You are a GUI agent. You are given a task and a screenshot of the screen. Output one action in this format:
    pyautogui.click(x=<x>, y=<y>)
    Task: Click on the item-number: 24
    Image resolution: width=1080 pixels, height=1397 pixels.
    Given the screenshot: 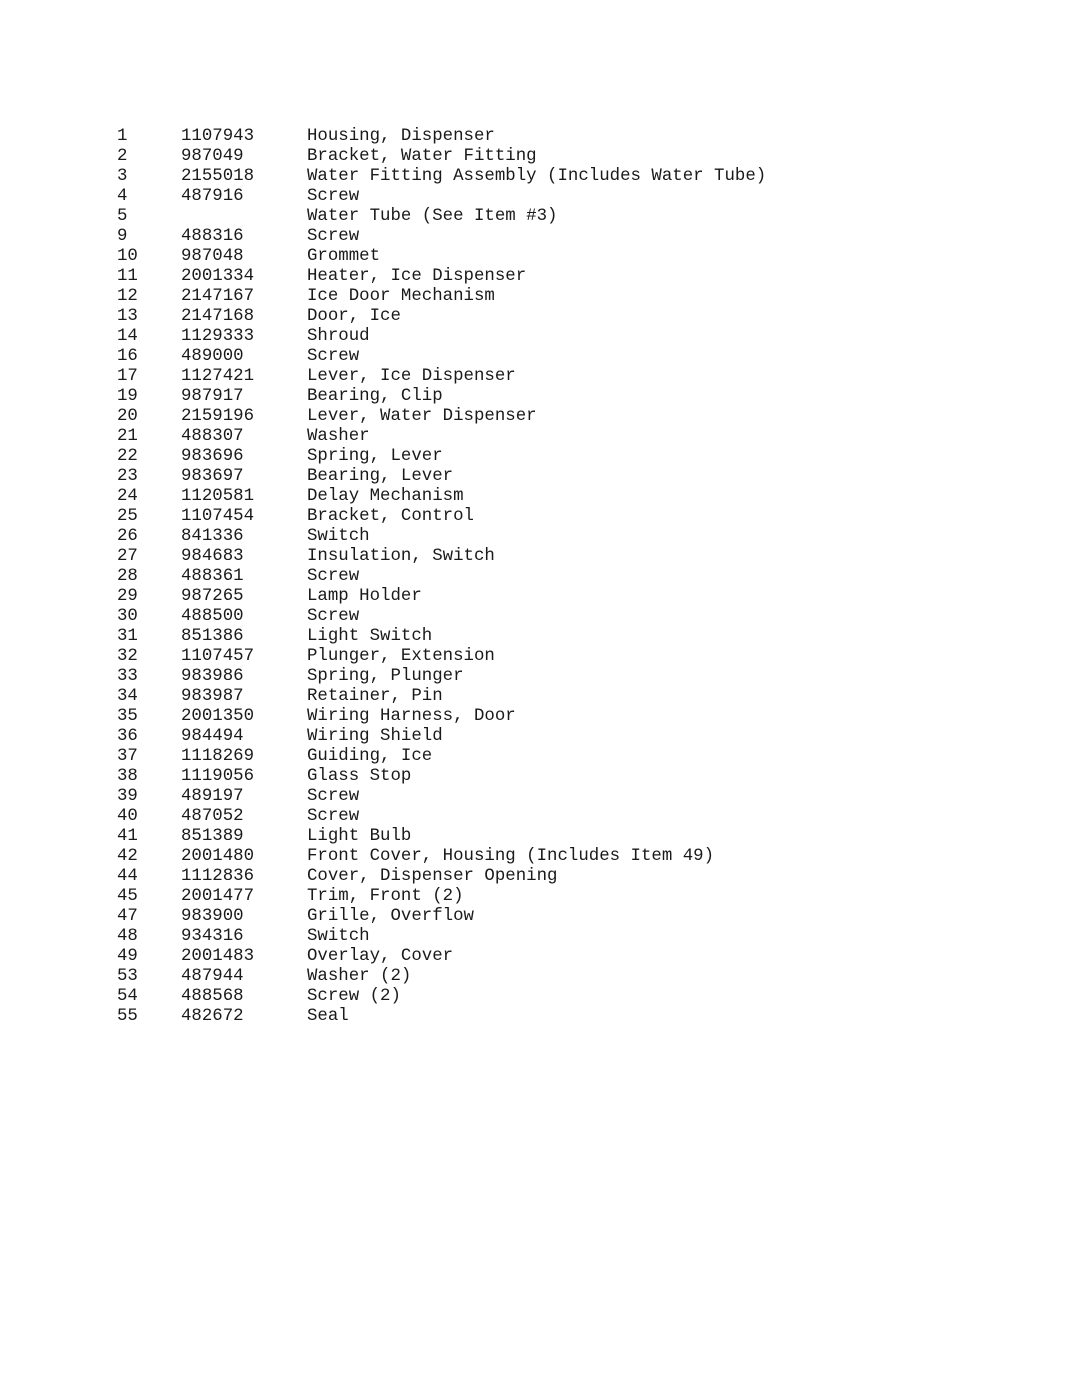 What is the action you would take?
    pyautogui.click(x=127, y=496)
    